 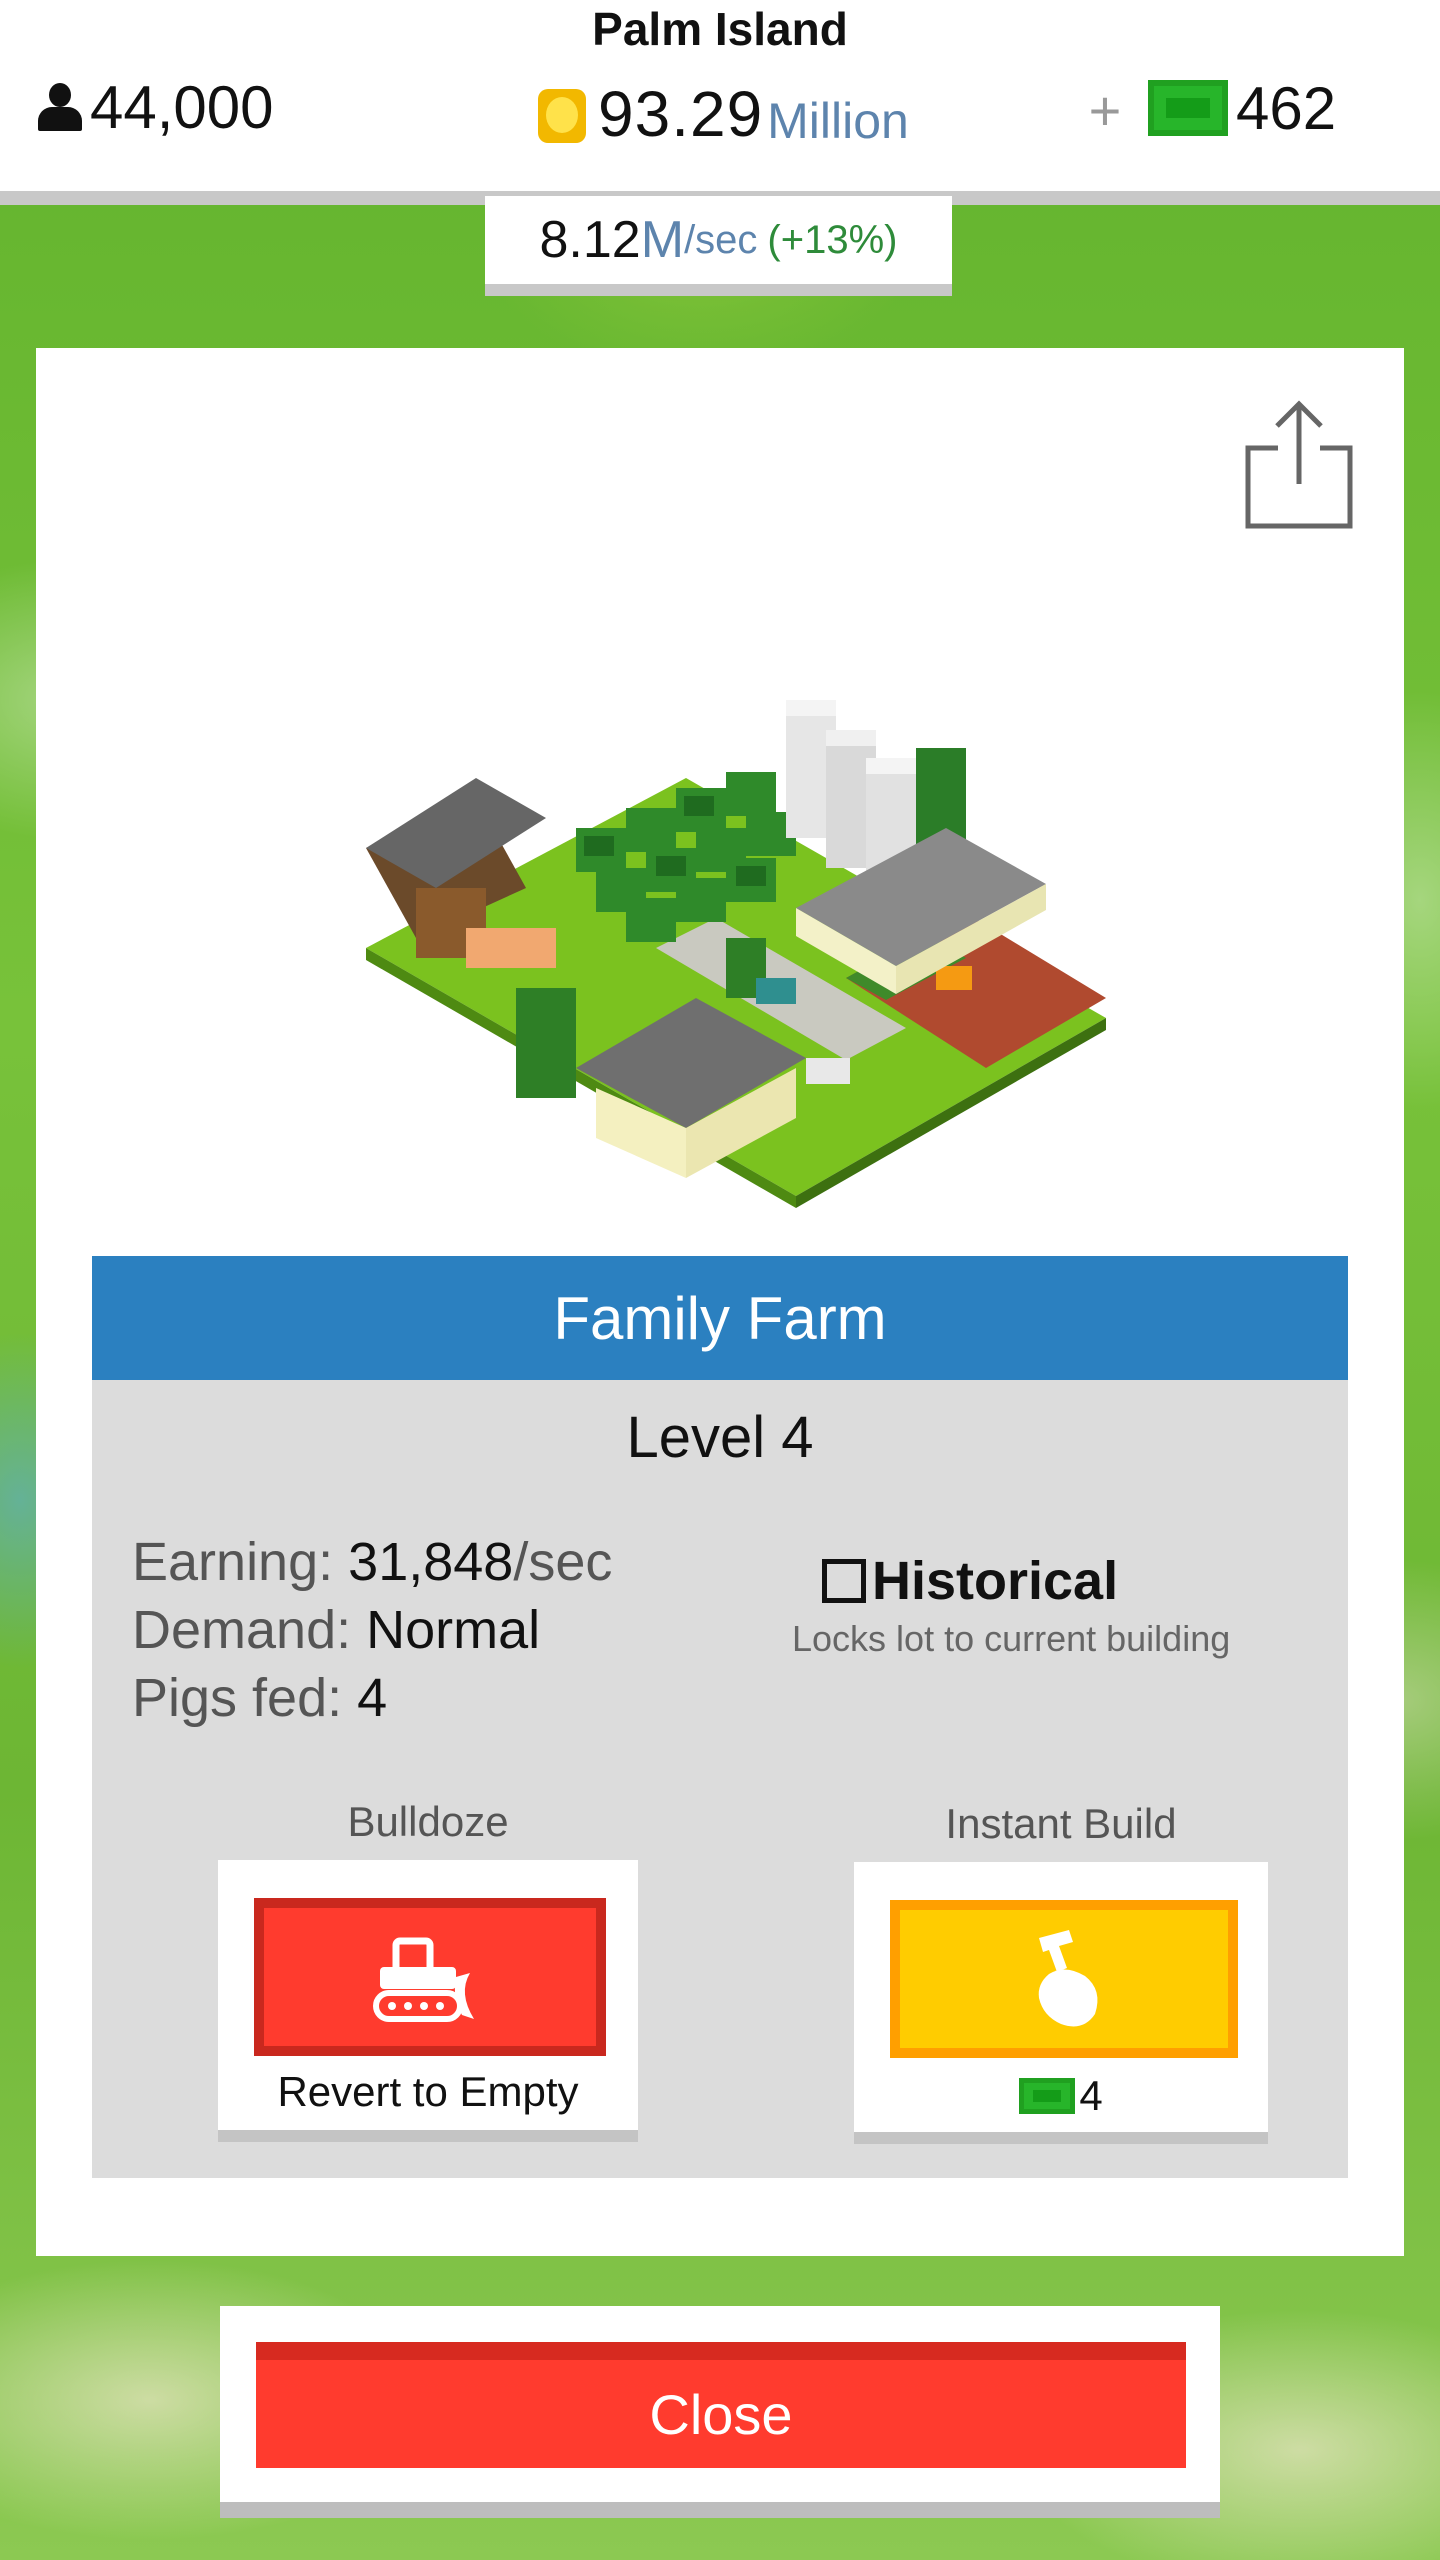 What do you see at coordinates (428, 2091) in the screenshot?
I see `bulldoze-caption: Revert to Empty` at bounding box center [428, 2091].